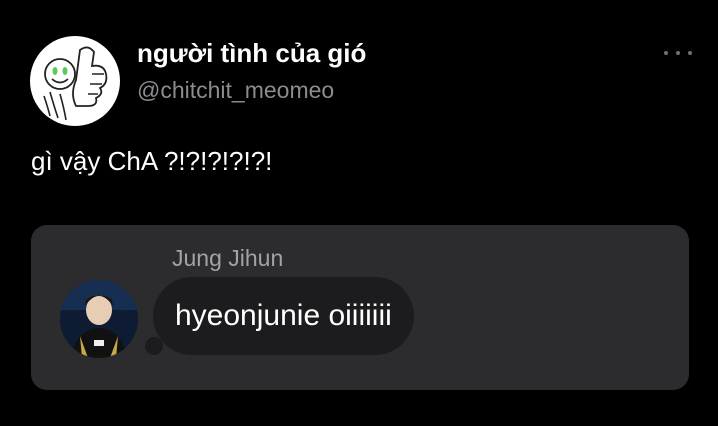 This screenshot has height=426, width=718. I want to click on message-text: hyeonjunie oiiiiiii, so click(283, 315).